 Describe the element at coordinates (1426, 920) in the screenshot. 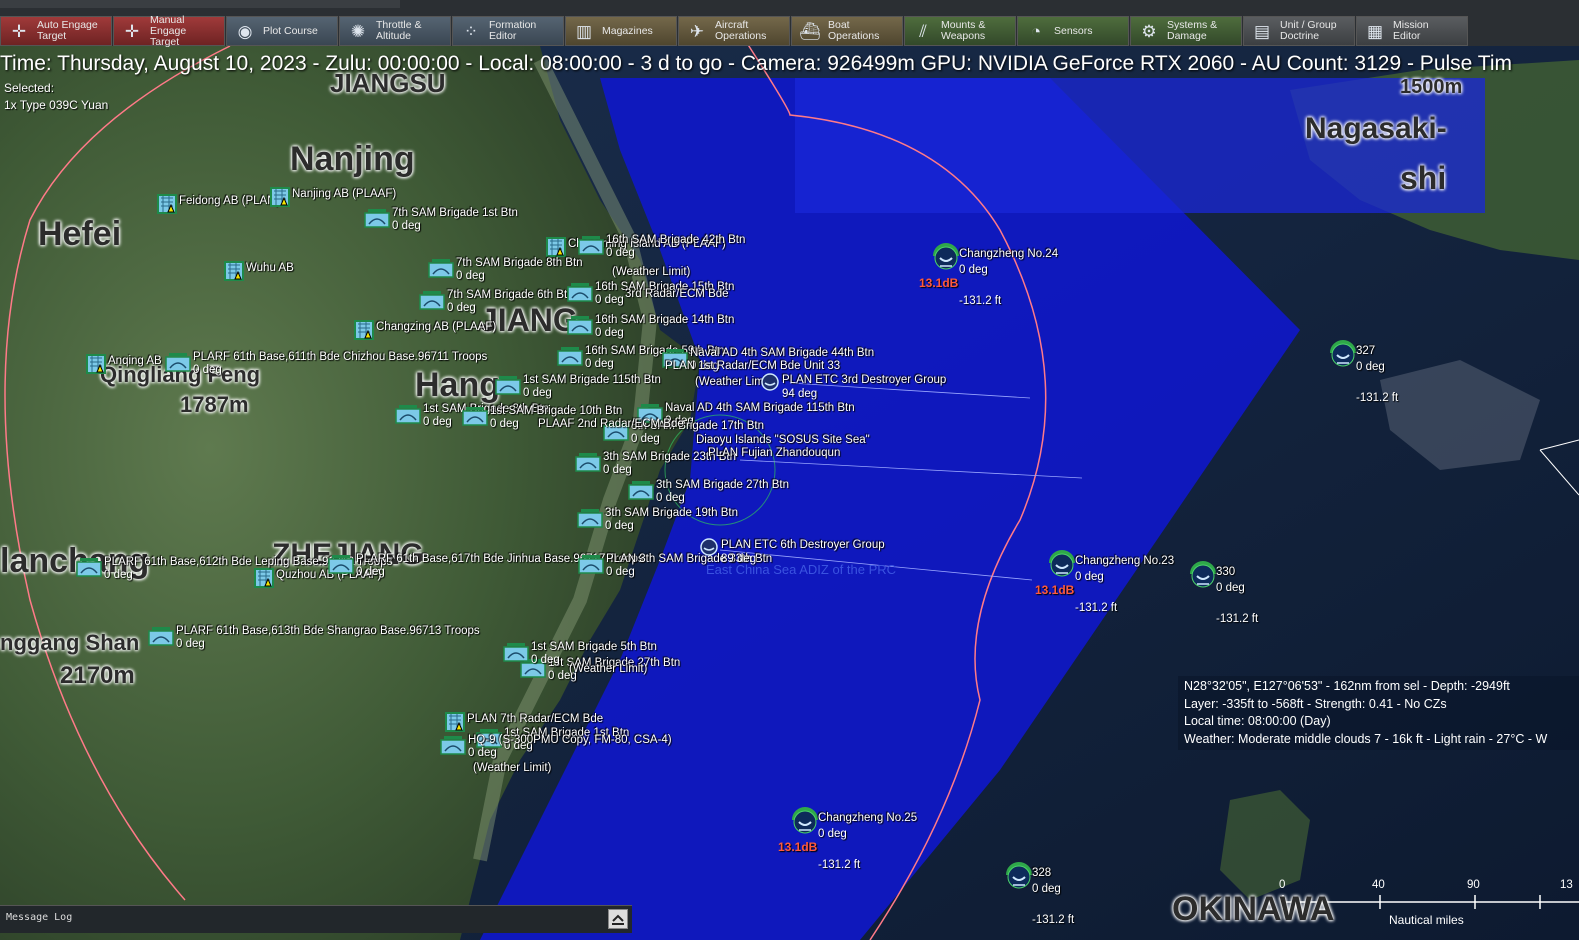

I see `scale-unit: Nautical miles` at that location.